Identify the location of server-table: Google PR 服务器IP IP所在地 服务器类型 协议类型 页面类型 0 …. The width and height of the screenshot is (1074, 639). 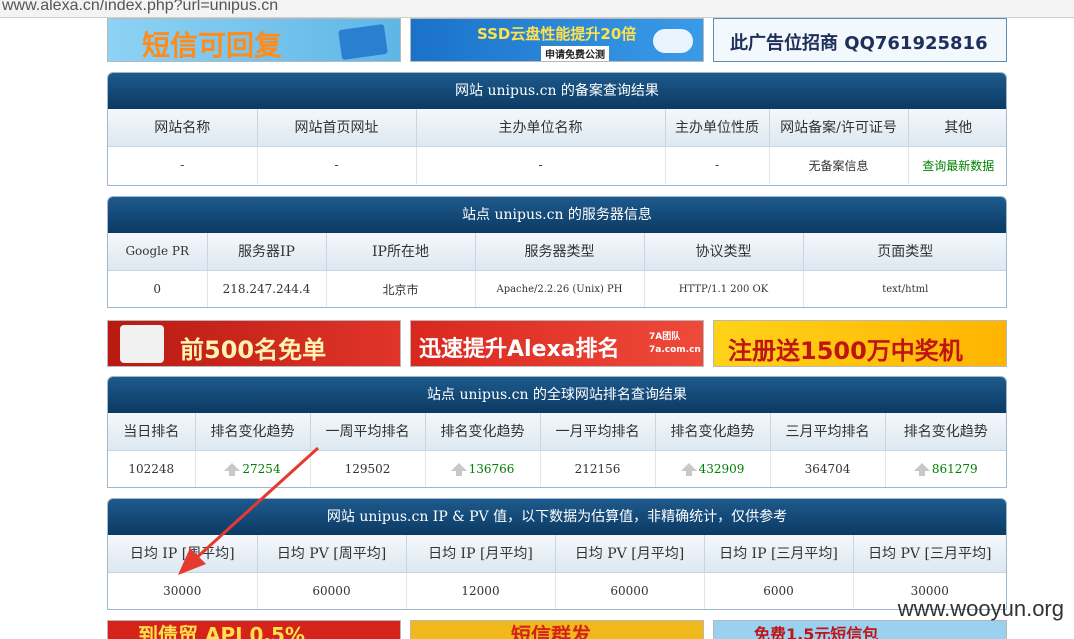
(557, 270).